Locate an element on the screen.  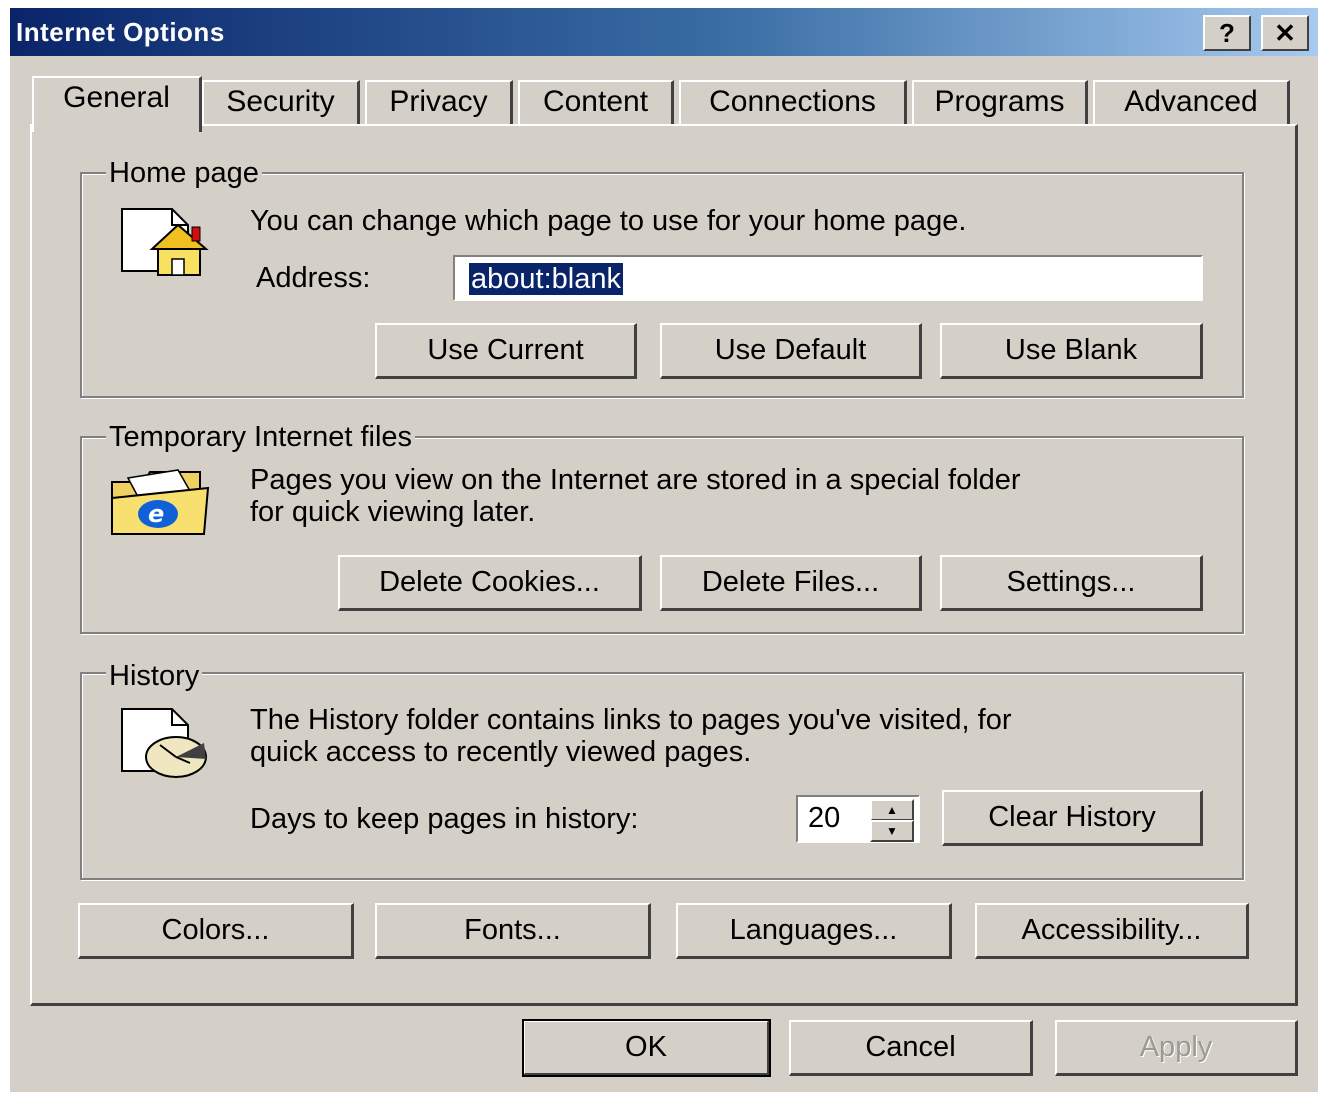
spin-down-icon: ▼ is located at coordinates (892, 831).